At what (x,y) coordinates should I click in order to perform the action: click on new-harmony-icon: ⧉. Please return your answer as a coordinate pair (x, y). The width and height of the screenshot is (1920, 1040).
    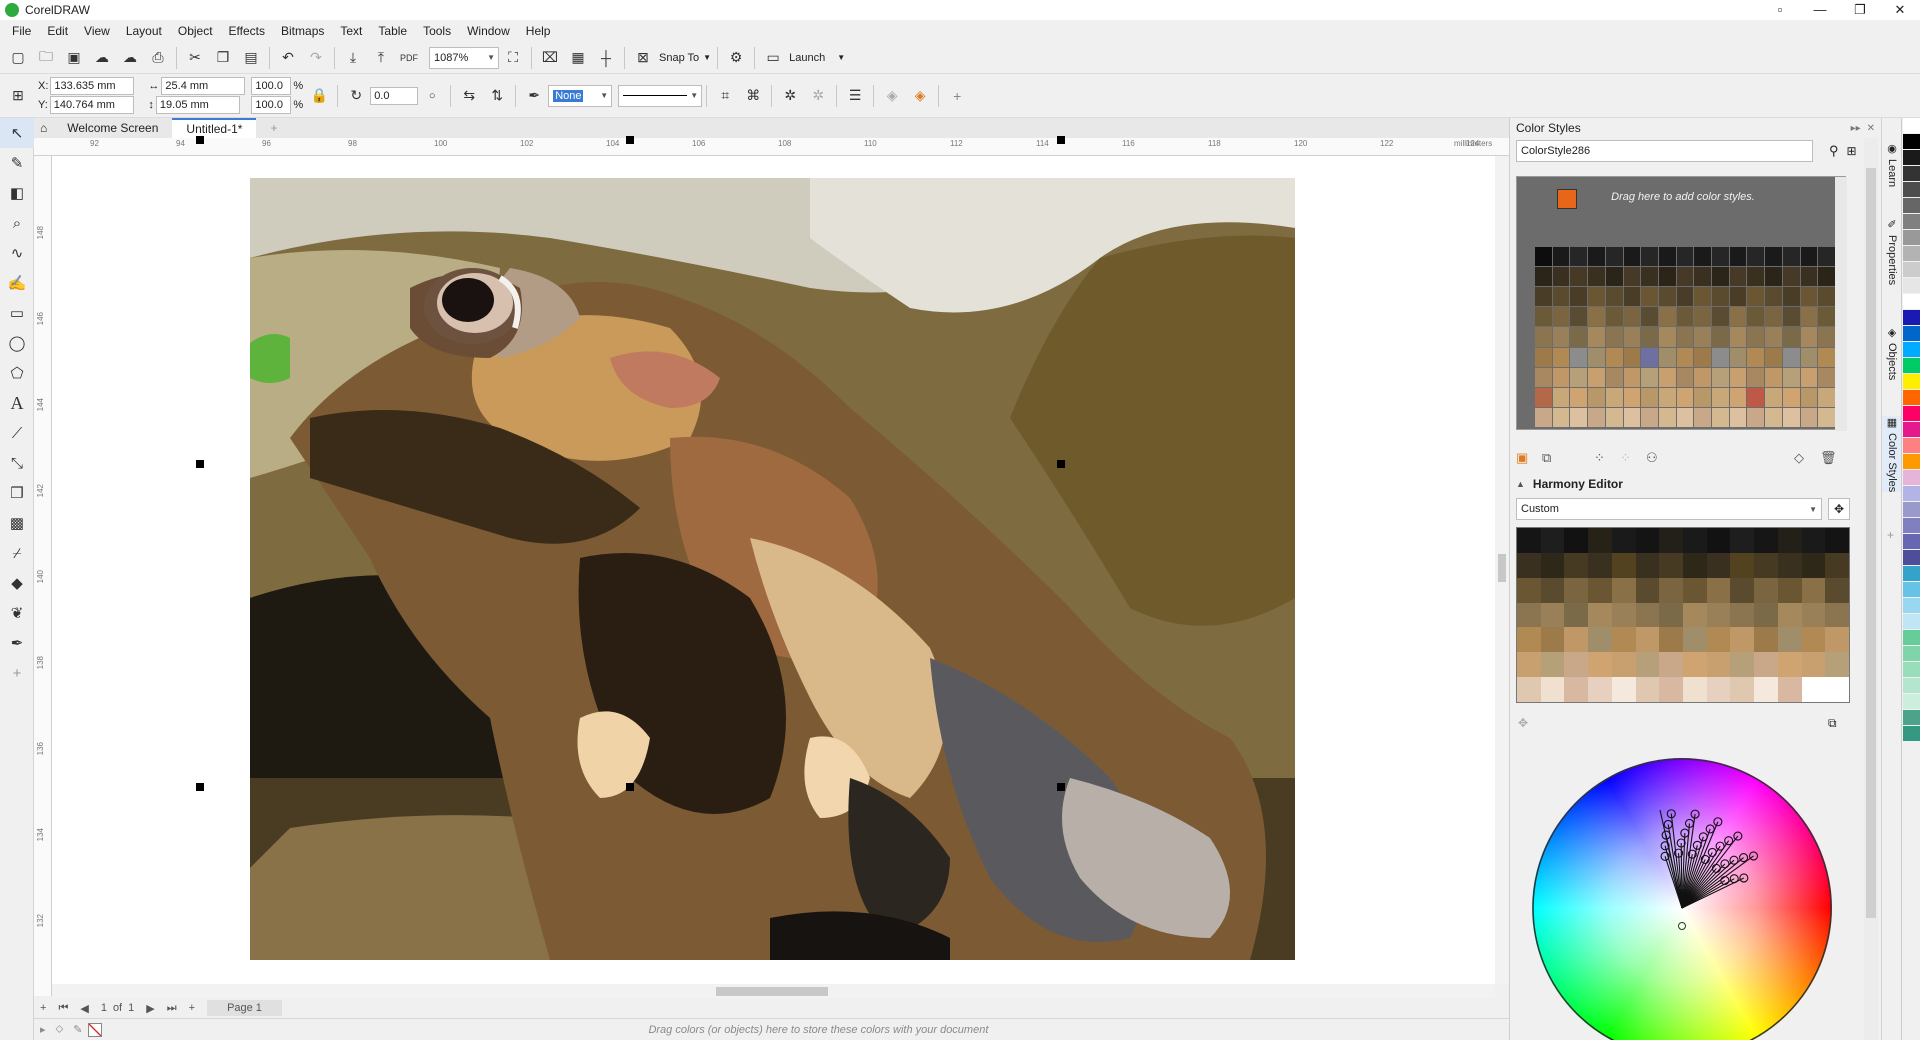
    Looking at the image, I should click on (1555, 458).